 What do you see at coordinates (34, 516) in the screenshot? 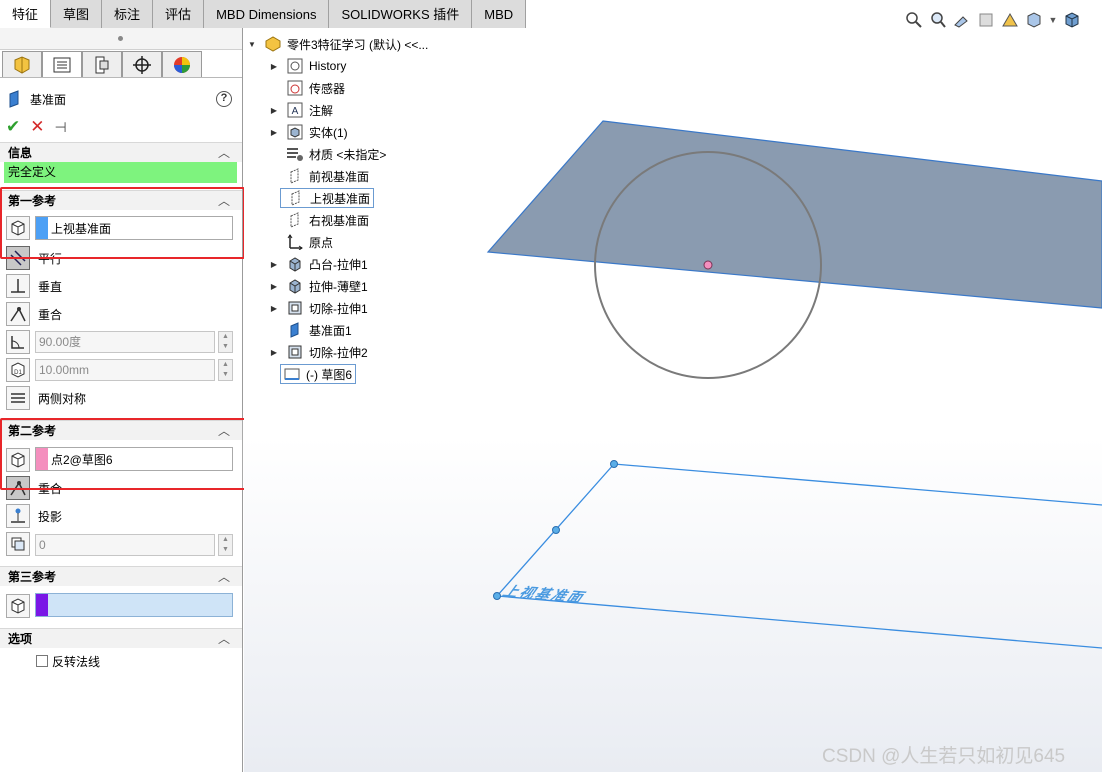
I see `project-option: 投影` at bounding box center [34, 516].